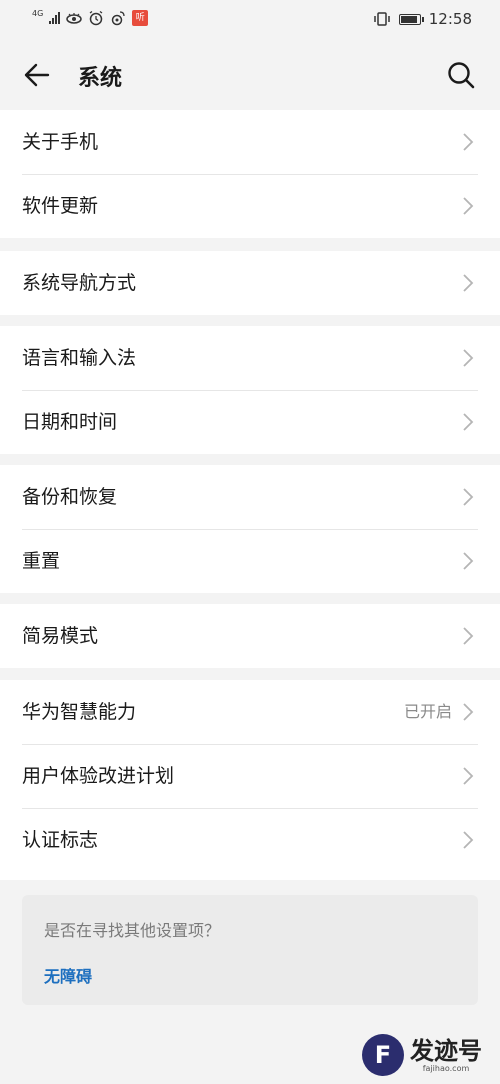 This screenshot has height=1084, width=500. I want to click on battery-icon, so click(411, 19).